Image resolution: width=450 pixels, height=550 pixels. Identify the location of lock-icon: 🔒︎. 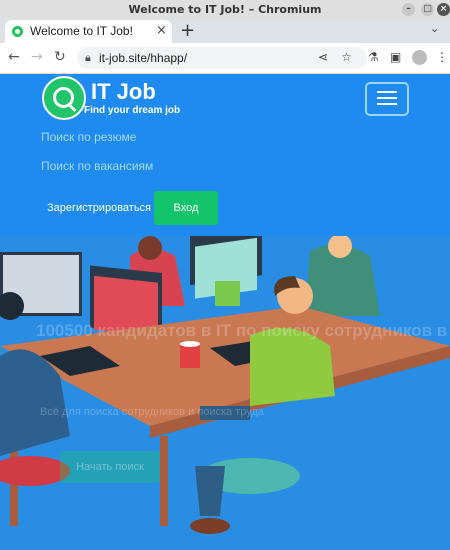
(88, 58).